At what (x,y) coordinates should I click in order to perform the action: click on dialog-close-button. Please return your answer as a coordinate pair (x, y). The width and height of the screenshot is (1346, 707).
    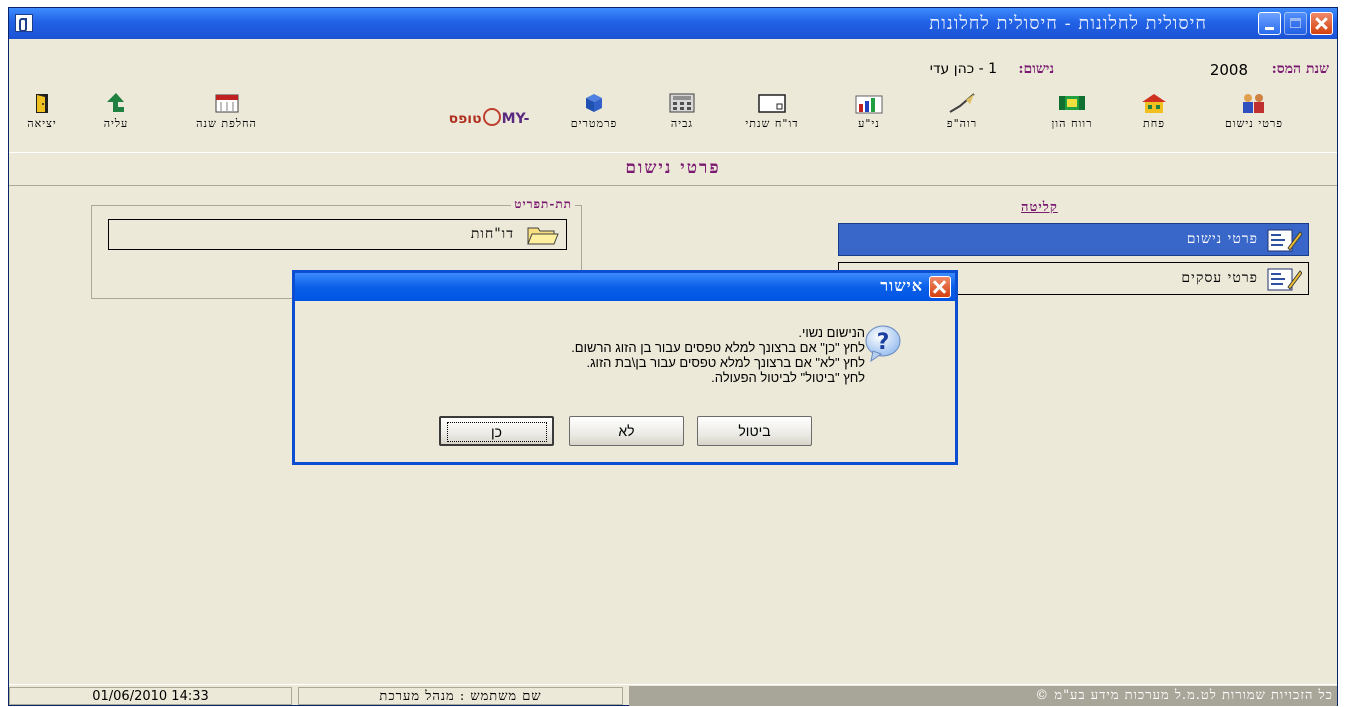
    Looking at the image, I should click on (940, 287).